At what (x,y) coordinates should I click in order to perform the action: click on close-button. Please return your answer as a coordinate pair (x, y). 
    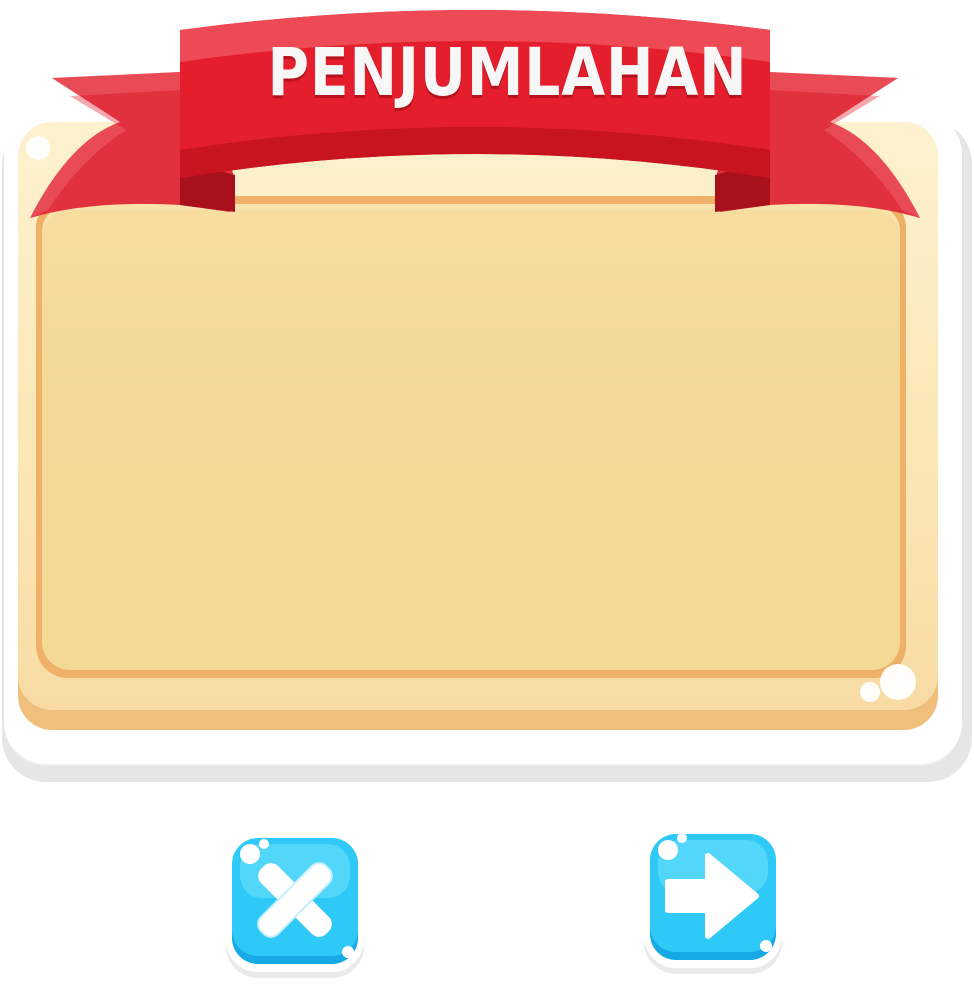
    Looking at the image, I should click on (295, 905).